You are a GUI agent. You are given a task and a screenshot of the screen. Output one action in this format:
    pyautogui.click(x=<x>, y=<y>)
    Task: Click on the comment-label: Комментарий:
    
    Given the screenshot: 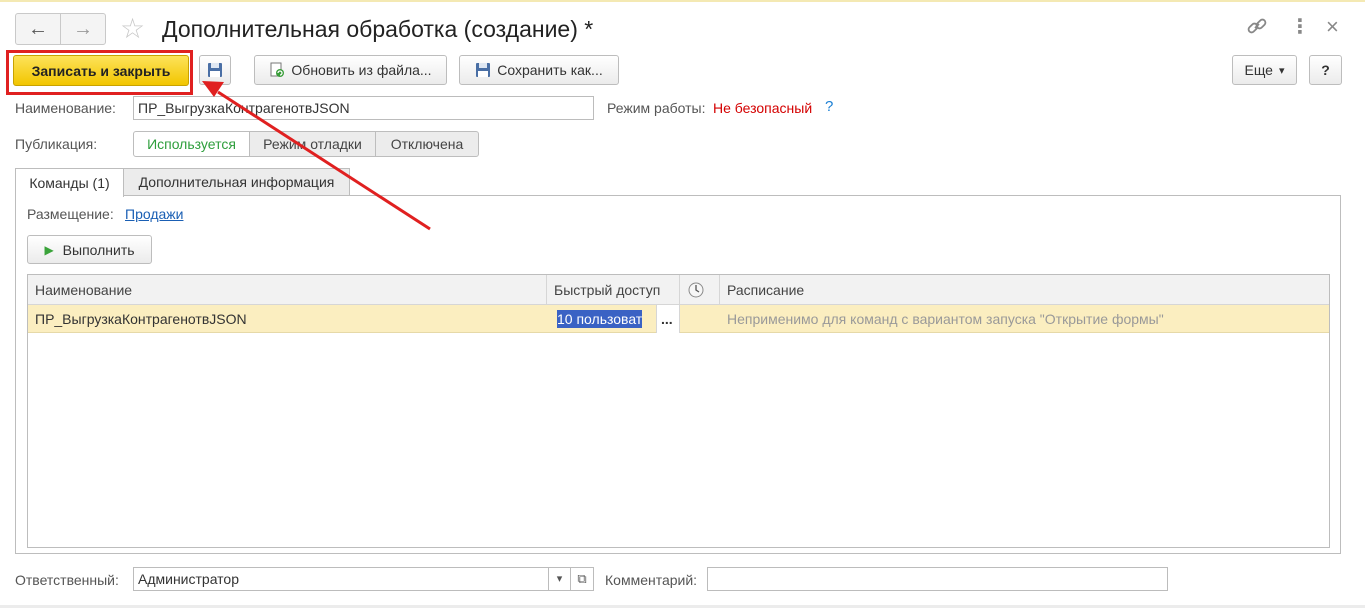 What is the action you would take?
    pyautogui.click(x=651, y=580)
    